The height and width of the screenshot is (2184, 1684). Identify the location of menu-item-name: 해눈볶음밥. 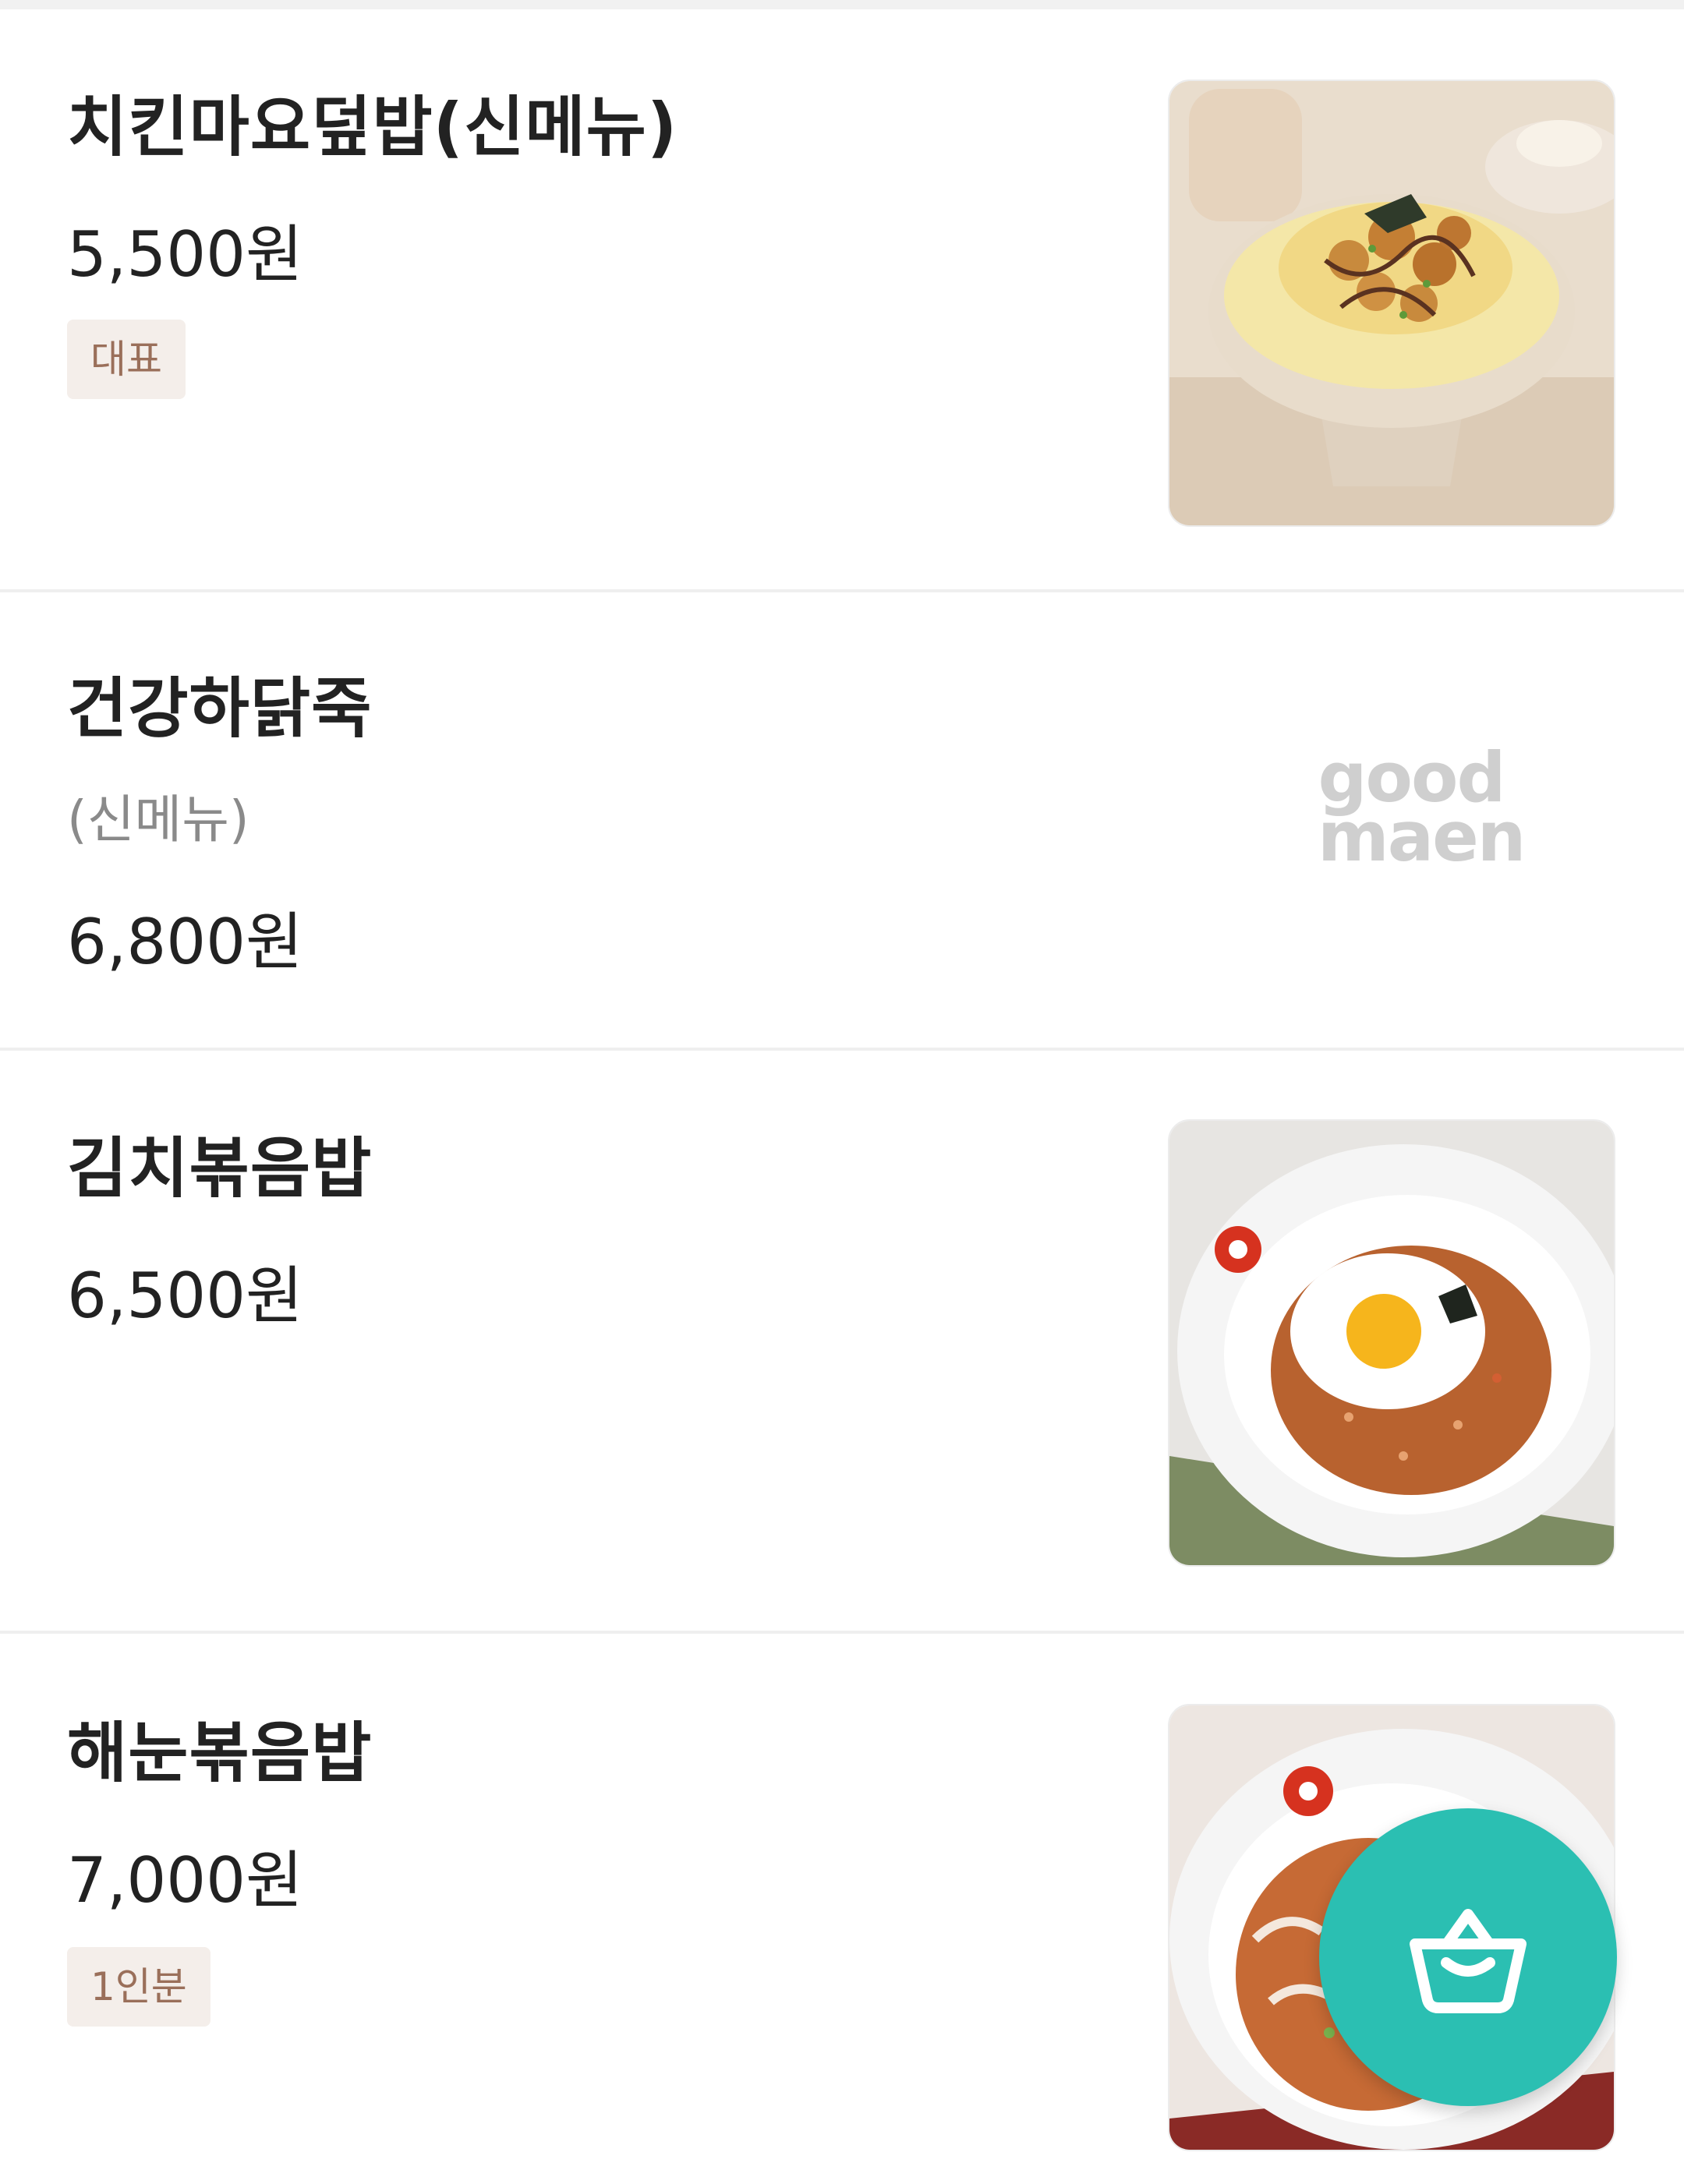
(220, 1753).